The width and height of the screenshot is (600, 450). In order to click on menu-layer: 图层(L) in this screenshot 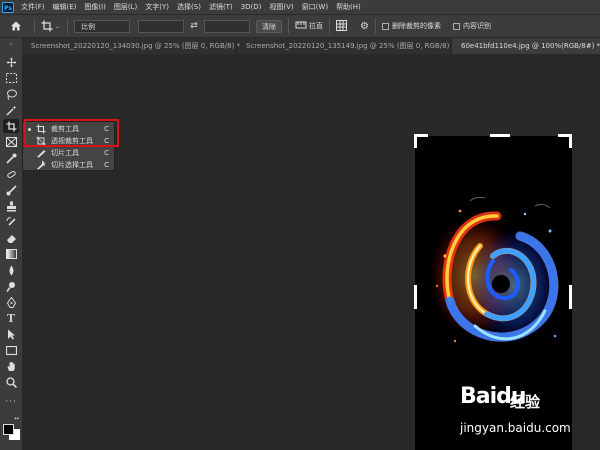, I will do `click(125, 7)`.